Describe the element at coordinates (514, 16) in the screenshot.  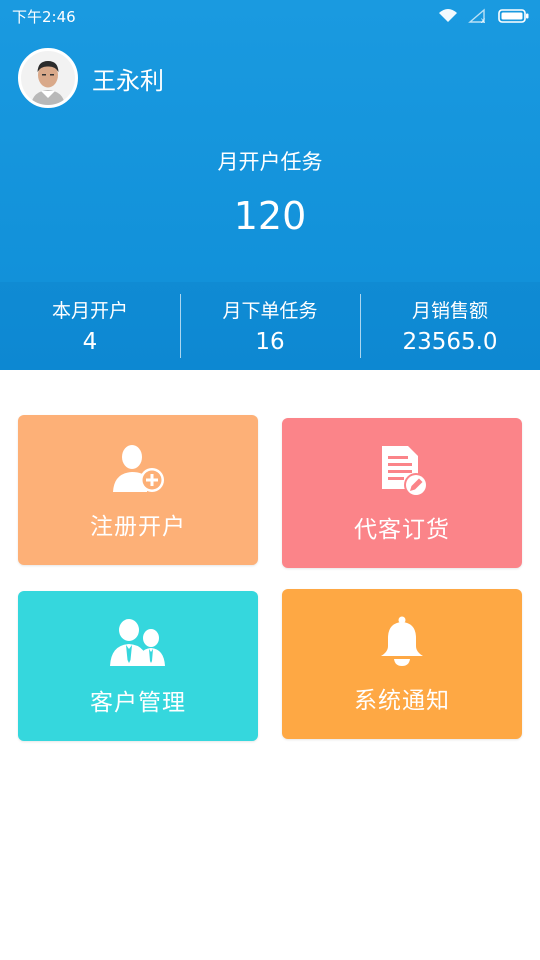
I see `battery-icon` at that location.